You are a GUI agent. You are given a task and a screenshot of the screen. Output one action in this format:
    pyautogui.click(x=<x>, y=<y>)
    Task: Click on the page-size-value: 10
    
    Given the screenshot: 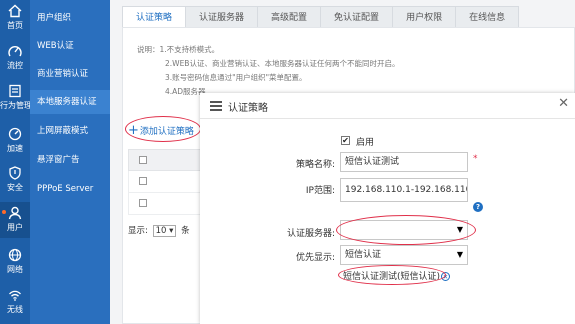 What is the action you would take?
    pyautogui.click(x=161, y=231)
    